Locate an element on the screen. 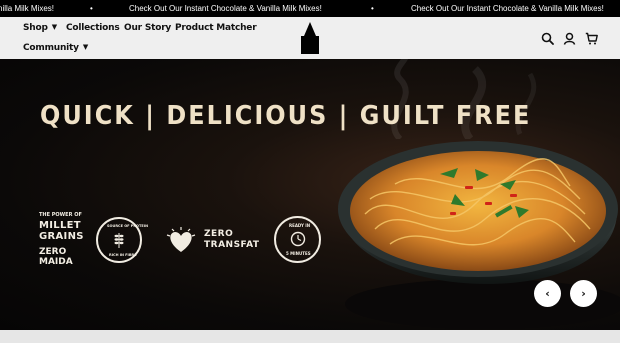 The height and width of the screenshot is (343, 620). clock-icon is located at coordinates (298, 239).